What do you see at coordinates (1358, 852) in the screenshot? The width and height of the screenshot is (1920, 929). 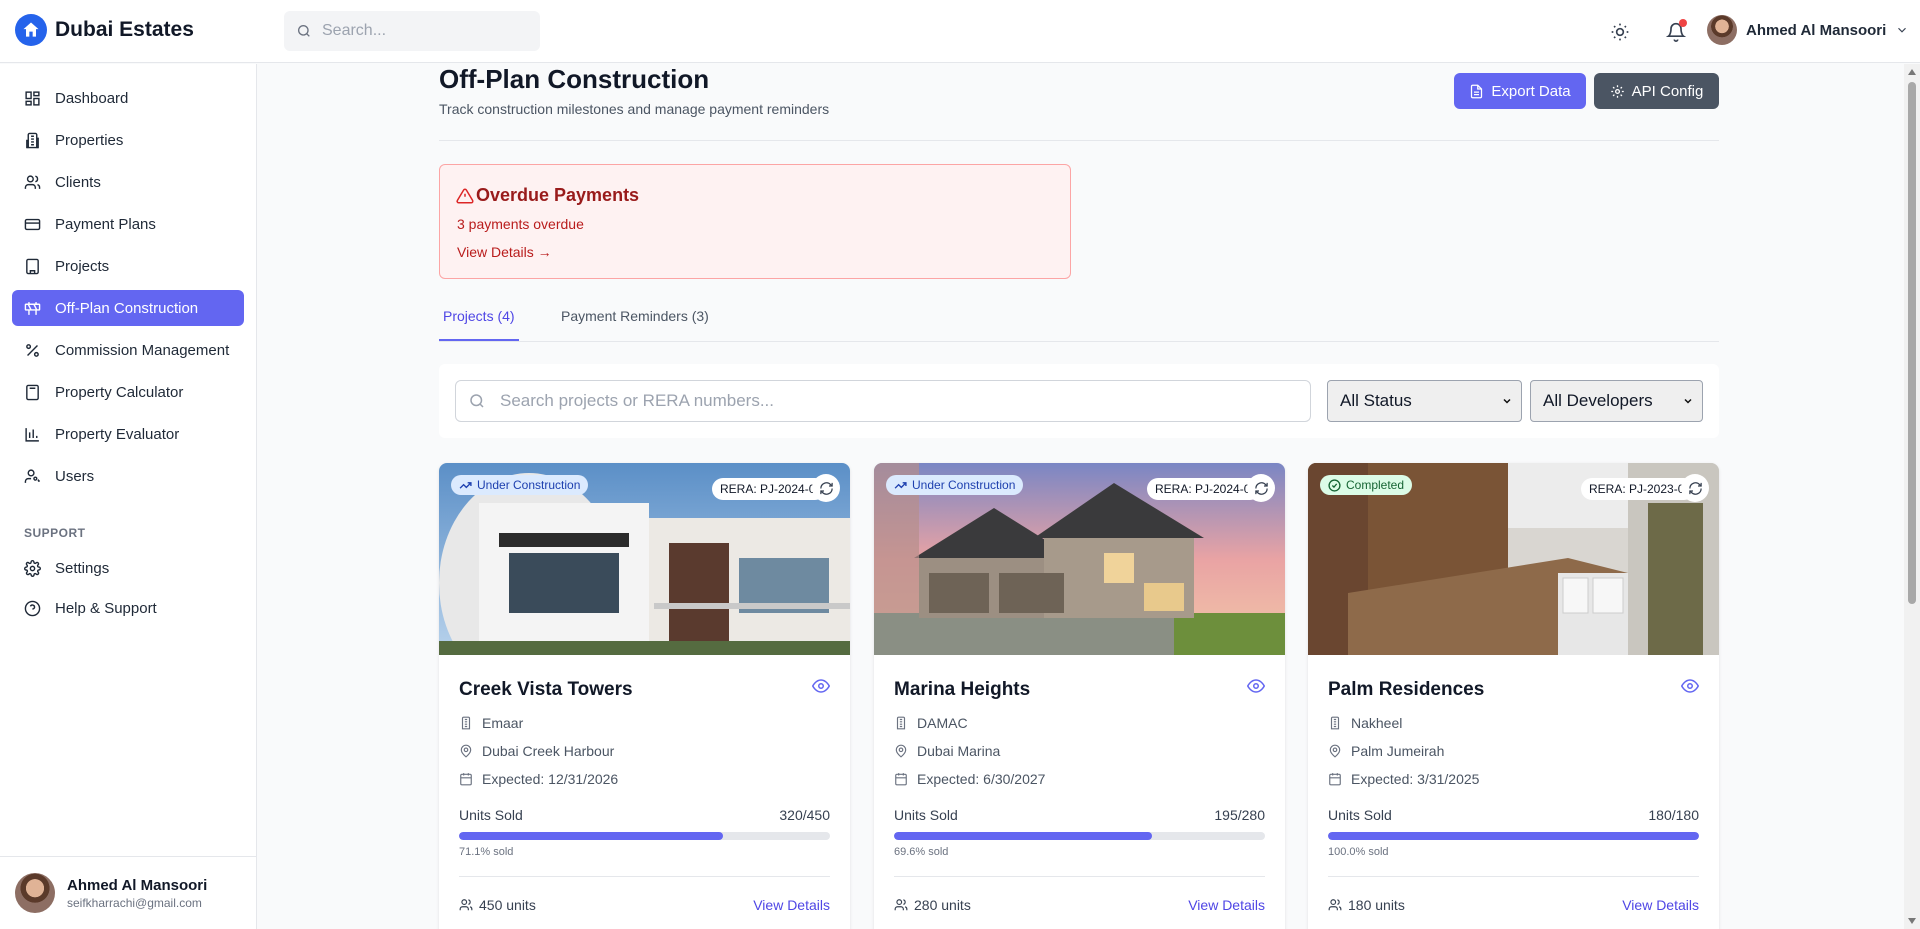 I see `sold-percent: 100.0% sold` at bounding box center [1358, 852].